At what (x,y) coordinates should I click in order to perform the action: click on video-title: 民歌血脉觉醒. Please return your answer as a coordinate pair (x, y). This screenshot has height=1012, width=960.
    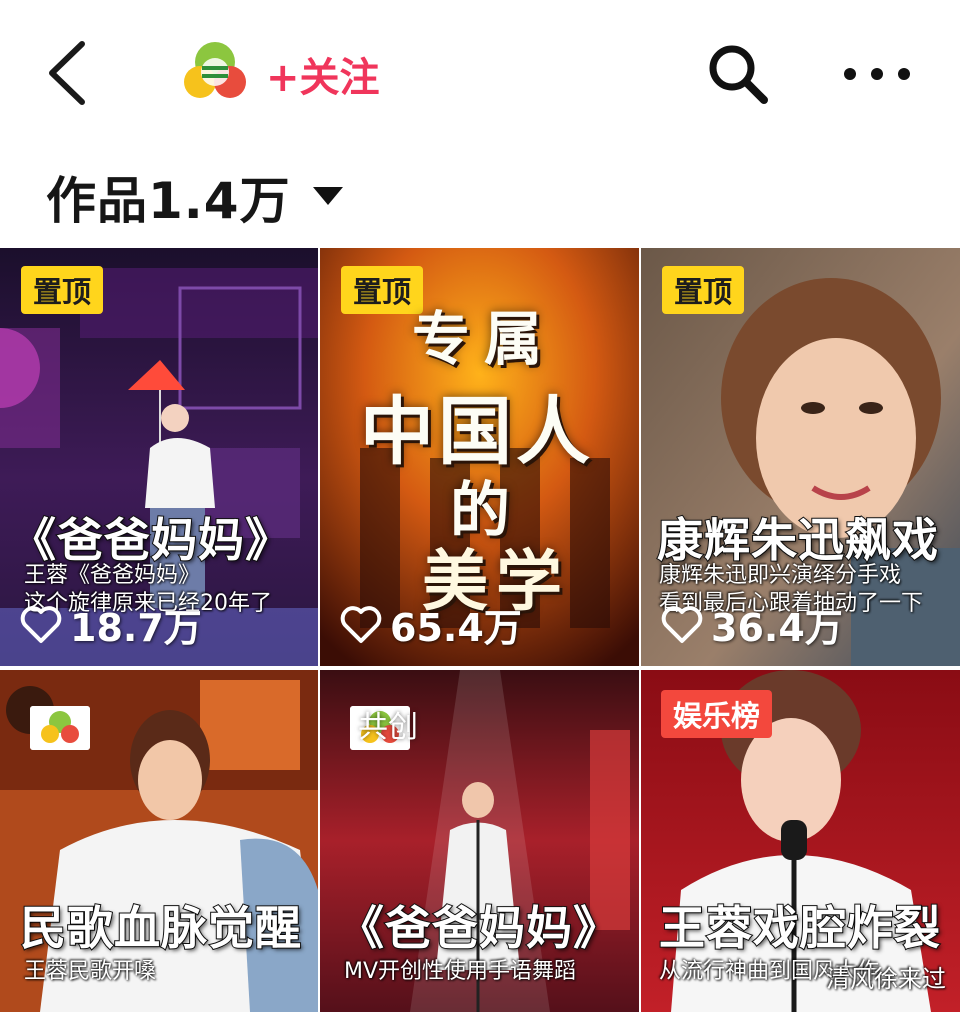
    Looking at the image, I should click on (160, 928).